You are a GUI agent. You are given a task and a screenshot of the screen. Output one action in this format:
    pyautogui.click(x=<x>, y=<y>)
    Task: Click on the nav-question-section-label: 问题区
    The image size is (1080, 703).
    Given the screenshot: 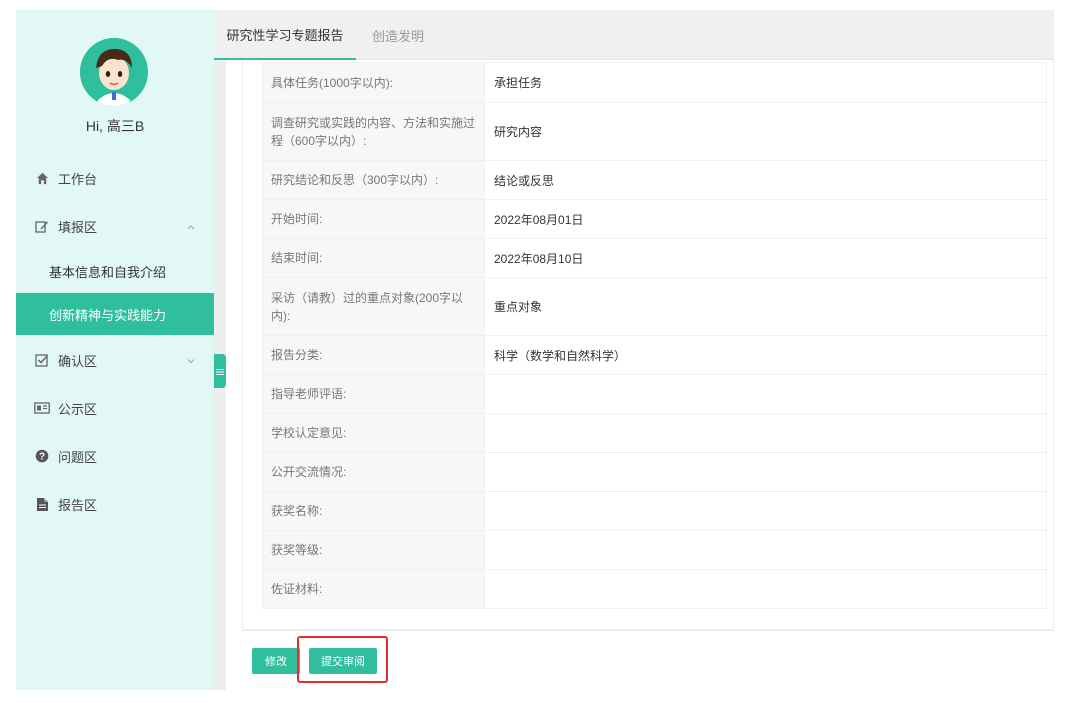 What is the action you would take?
    pyautogui.click(x=78, y=457)
    